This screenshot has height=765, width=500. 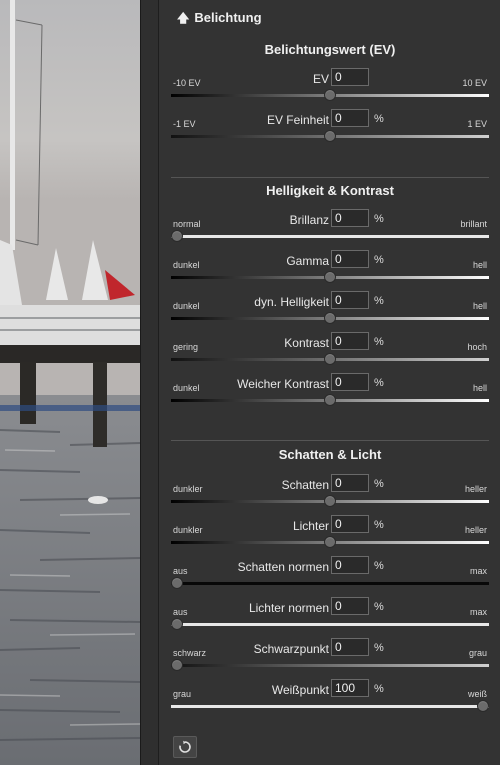 I want to click on slider-label: Schatten normen, so click(x=283, y=567).